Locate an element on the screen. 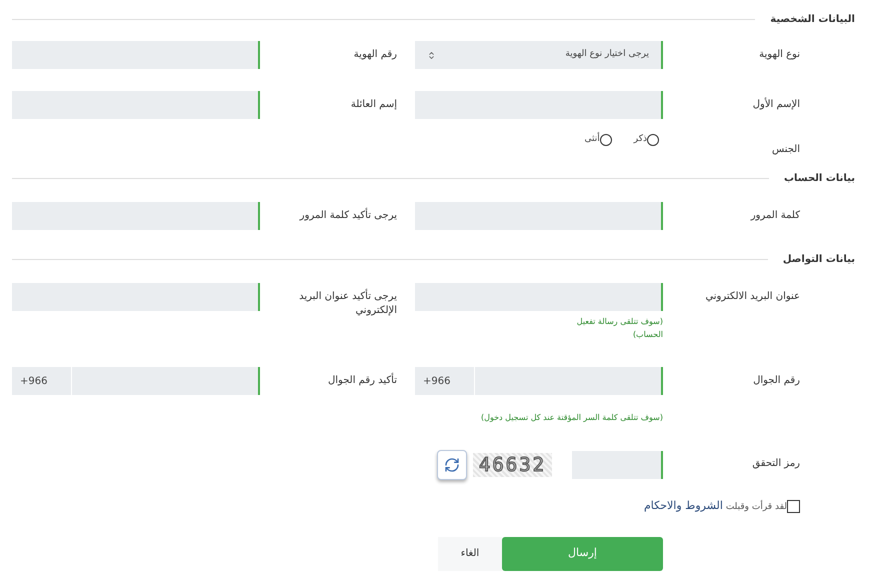 Image resolution: width=880 pixels, height=583 pixels. sort-arrows-icon is located at coordinates (431, 55).